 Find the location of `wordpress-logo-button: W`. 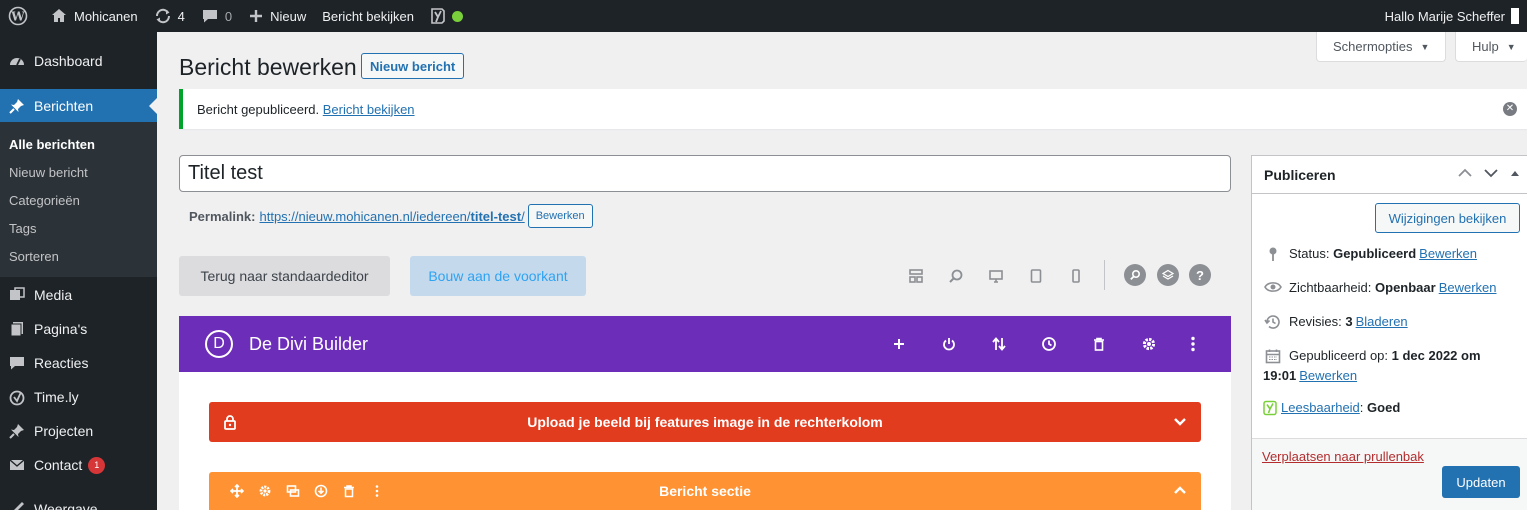

wordpress-logo-button: W is located at coordinates (21, 16).